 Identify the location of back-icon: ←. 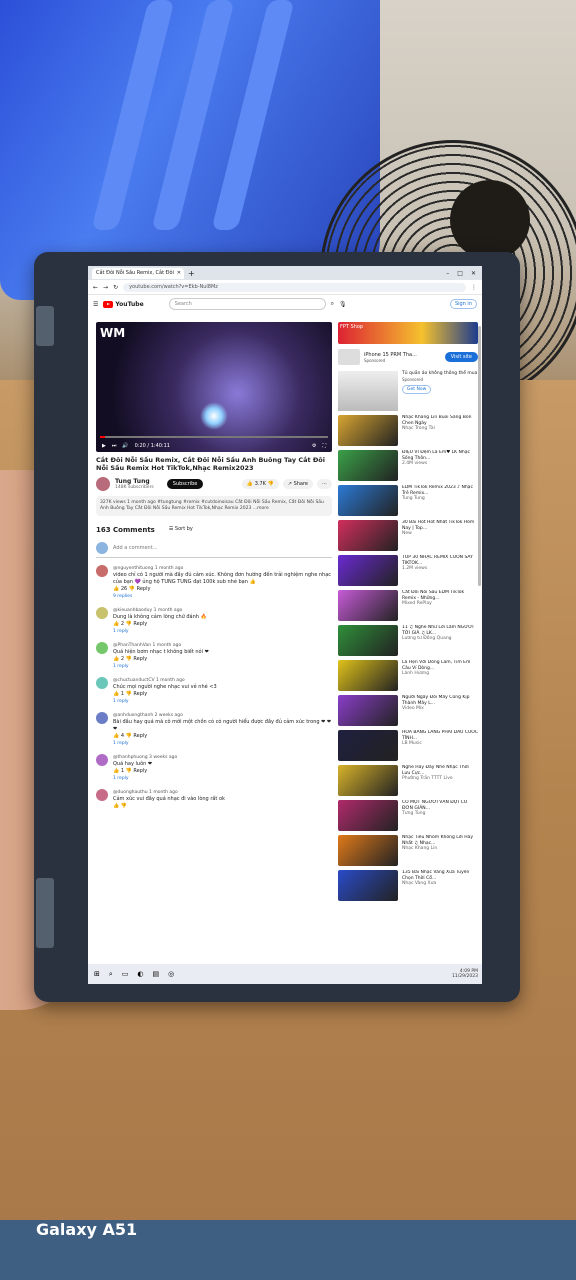
(95, 287).